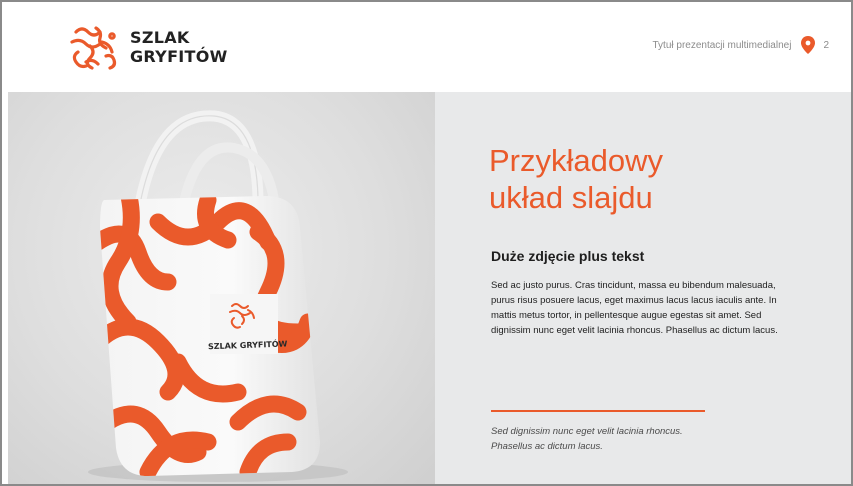  I want to click on quote-line-2: Phasellus ac dictum lacus., so click(547, 446).